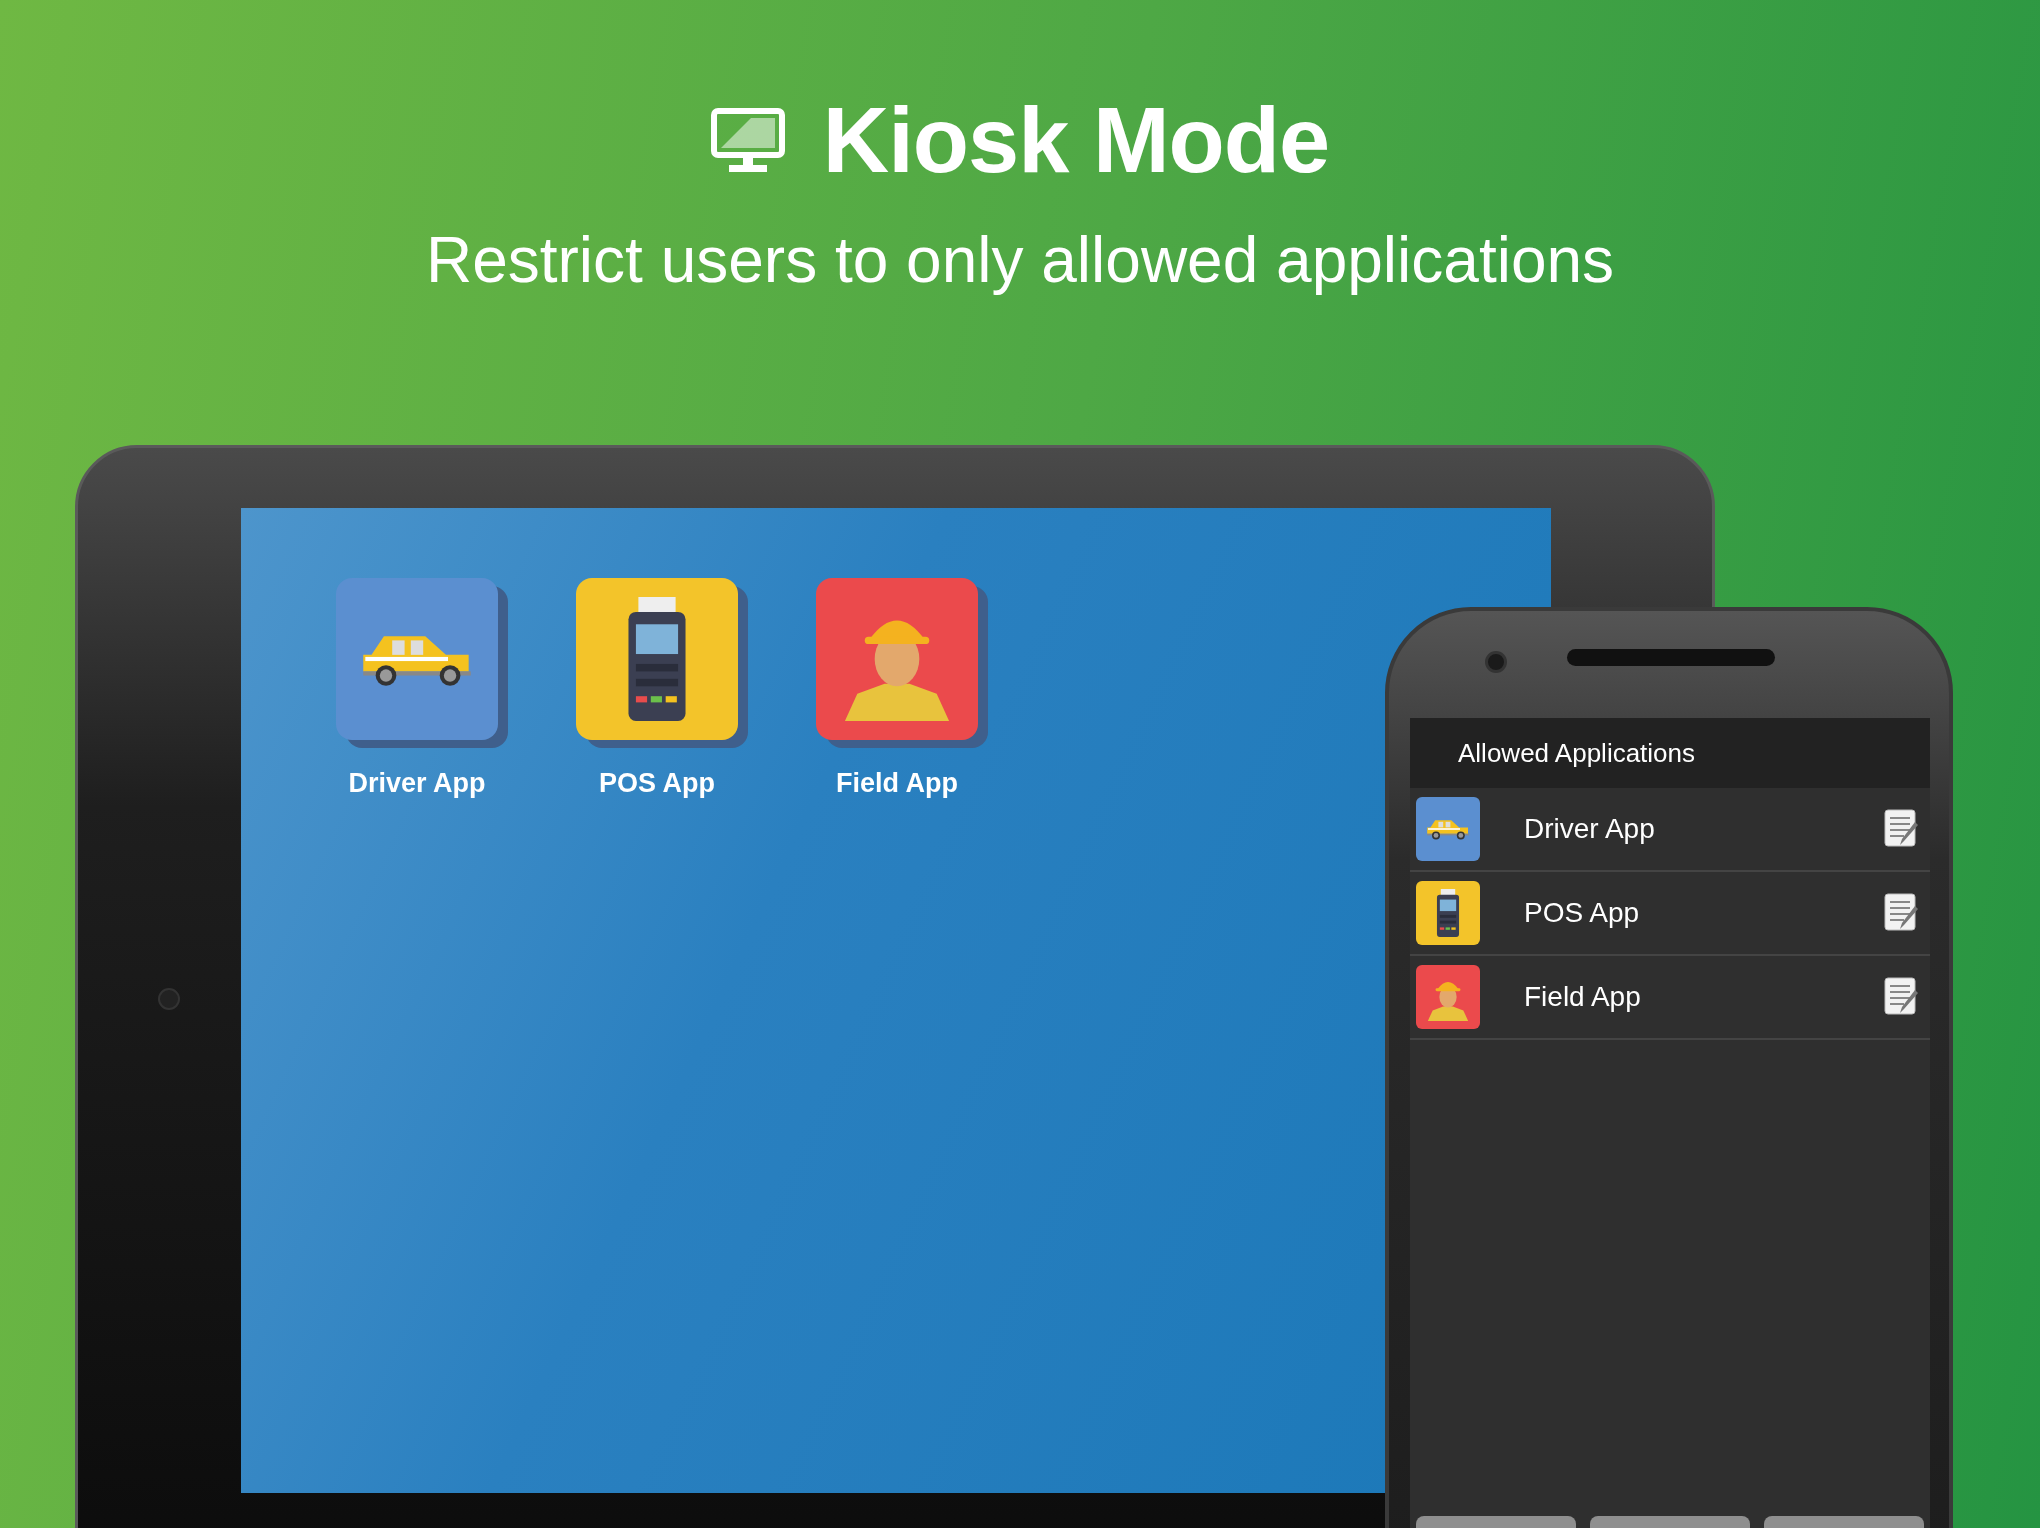  Describe the element at coordinates (1583, 997) in the screenshot. I see `app-name: Field App` at that location.